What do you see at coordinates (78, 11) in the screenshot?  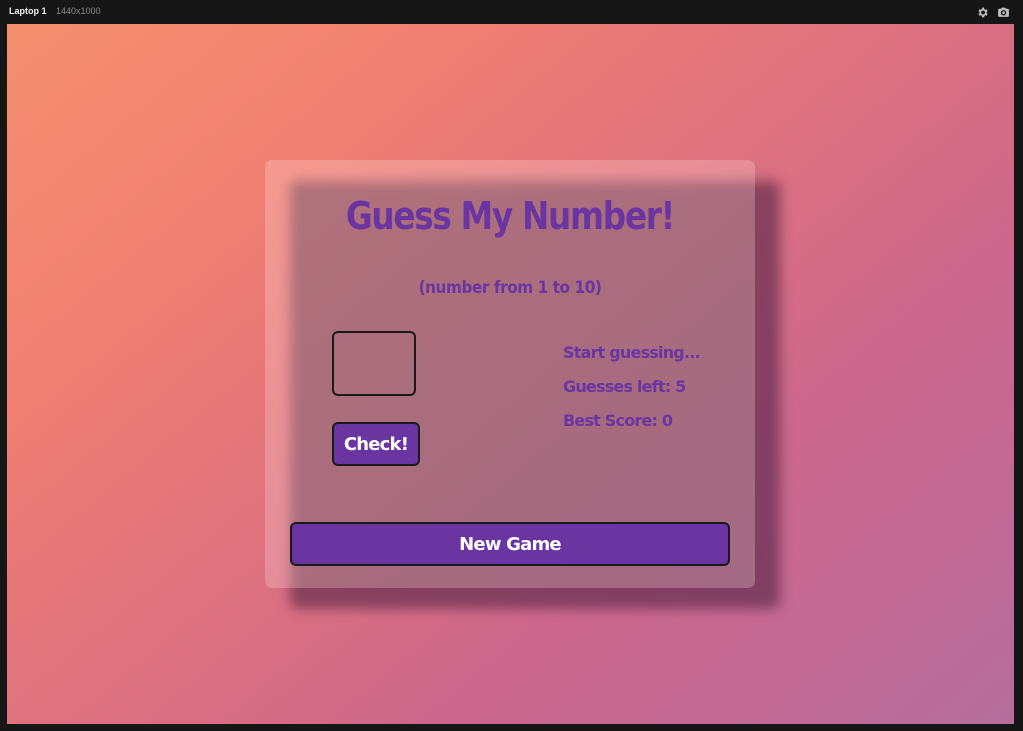 I see `device-size: 1440x1000` at bounding box center [78, 11].